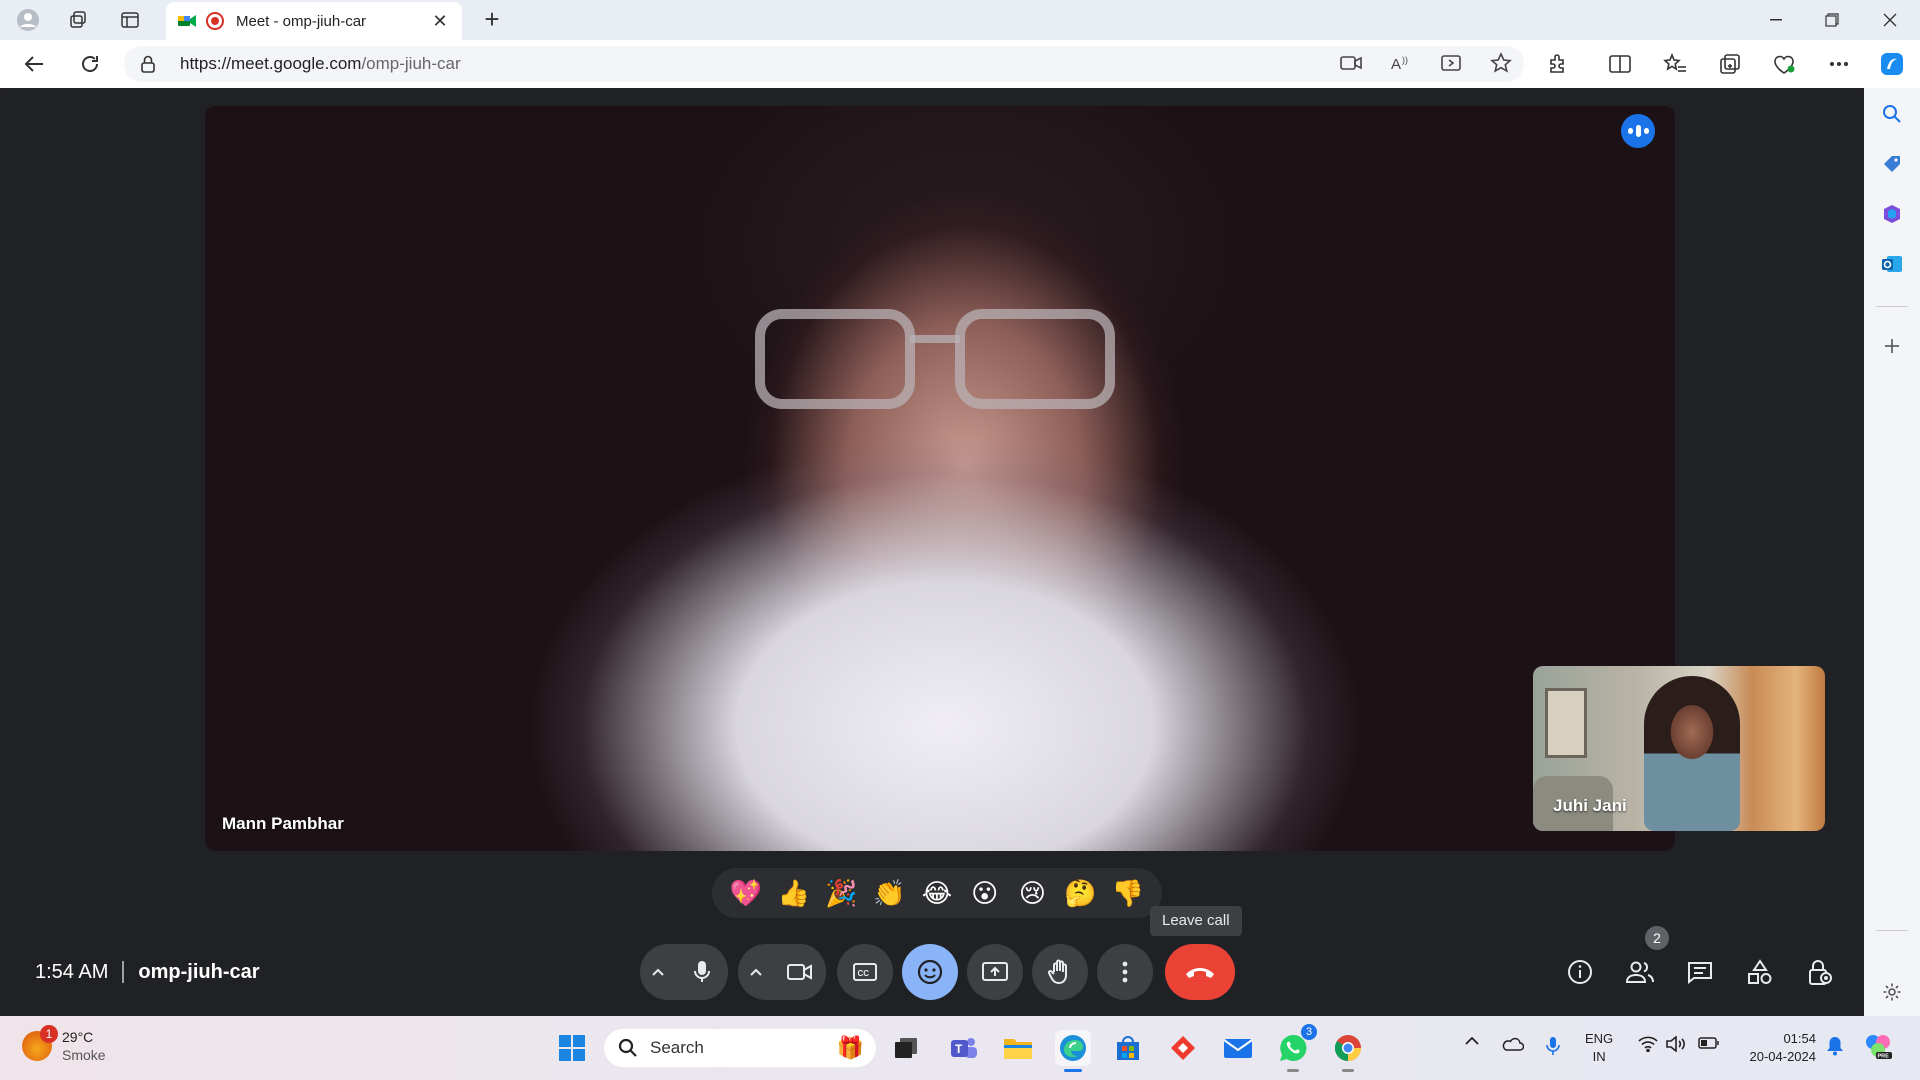 This screenshot has width=1920, height=1080. What do you see at coordinates (130, 20) in the screenshot?
I see `vertical-tabs-icon` at bounding box center [130, 20].